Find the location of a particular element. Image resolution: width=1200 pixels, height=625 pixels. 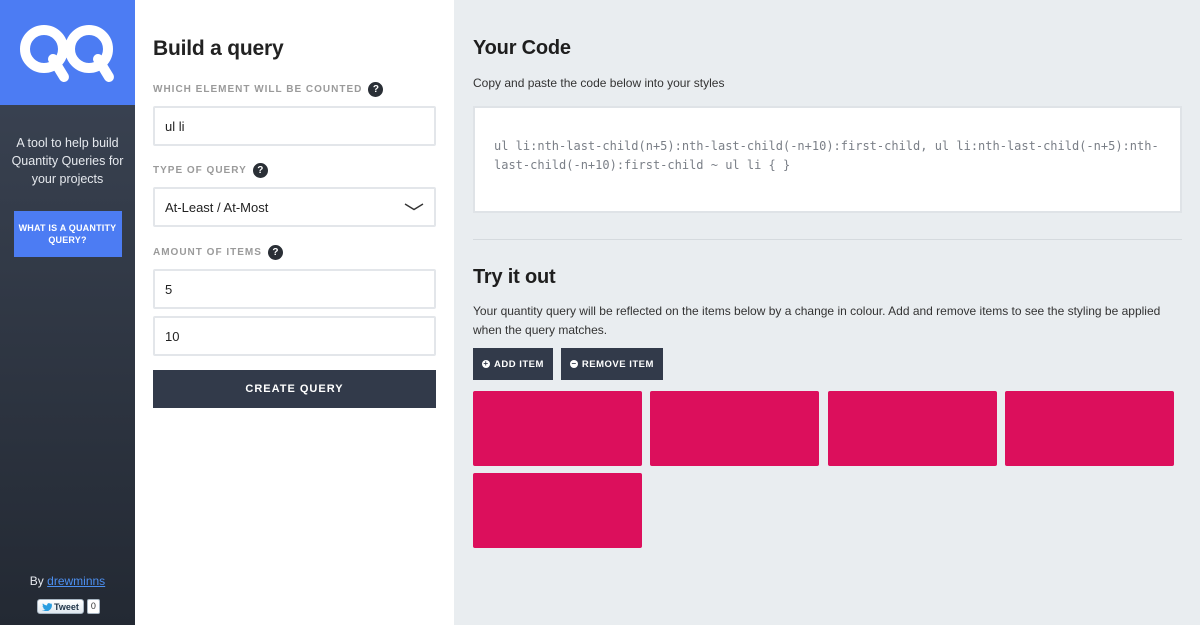

qq-logo-icon is located at coordinates (66, 53).